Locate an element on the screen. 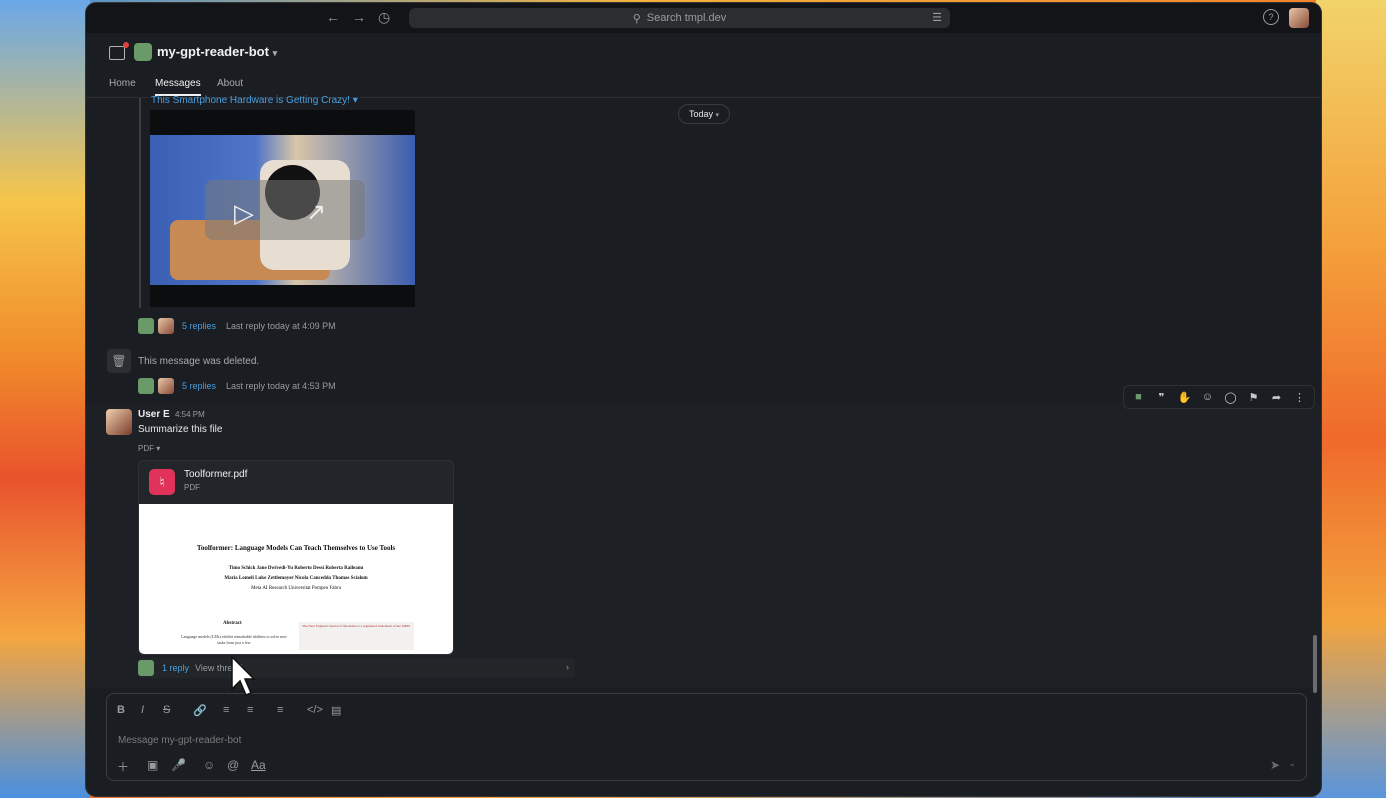 The height and width of the screenshot is (798, 1386). mouse-cursor-icon is located at coordinates (243, 675).